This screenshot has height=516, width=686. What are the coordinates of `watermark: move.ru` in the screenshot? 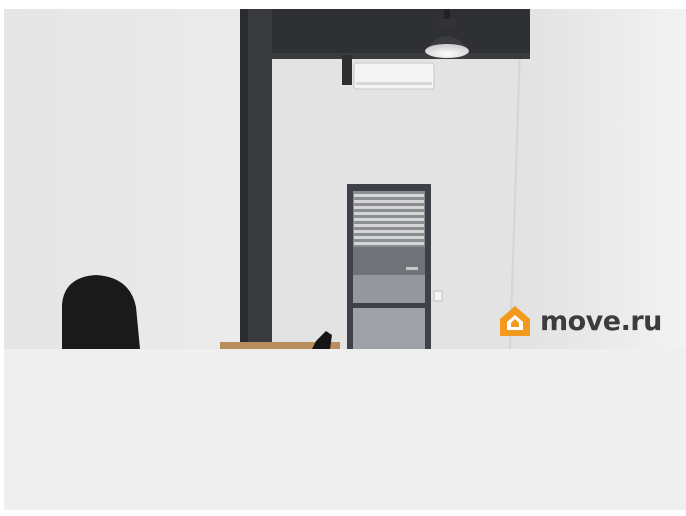 It's located at (580, 321).